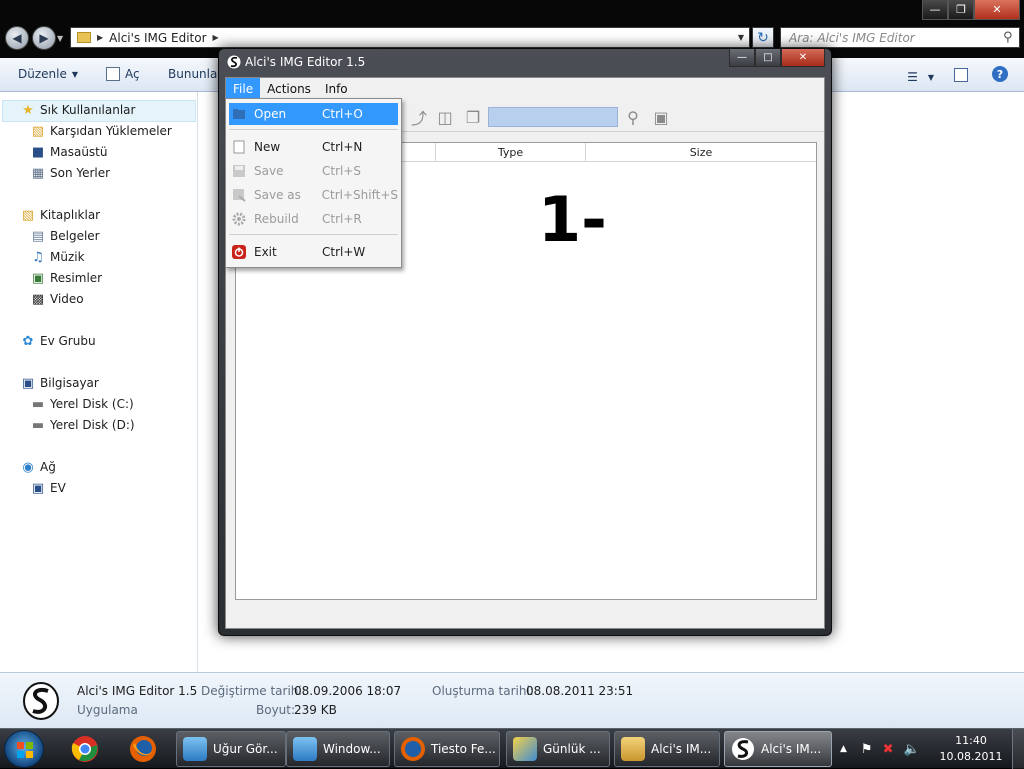 The height and width of the screenshot is (769, 1024). What do you see at coordinates (82, 404) in the screenshot?
I see `nav-disk-c: ▬ Yerel Disk (C:)` at bounding box center [82, 404].